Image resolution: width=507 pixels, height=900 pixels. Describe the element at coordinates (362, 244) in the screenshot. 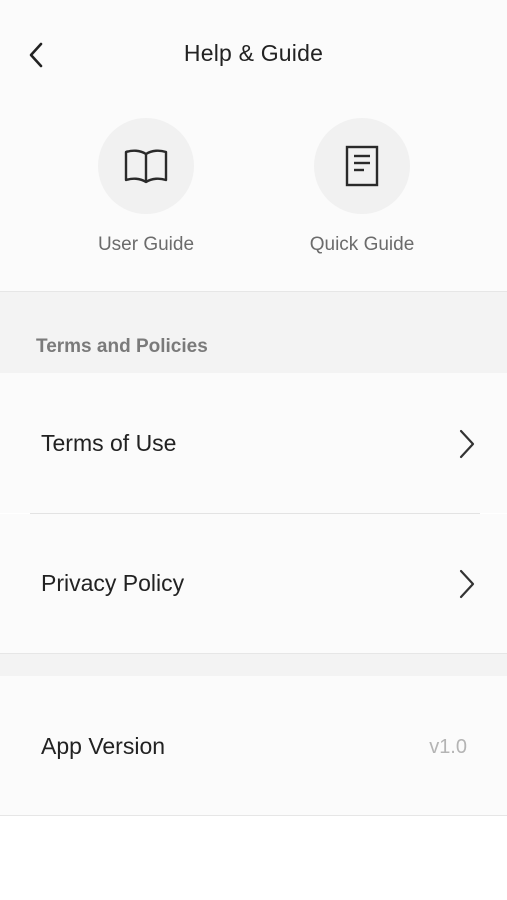

I see `quick-guide-label: Quick Guide` at that location.